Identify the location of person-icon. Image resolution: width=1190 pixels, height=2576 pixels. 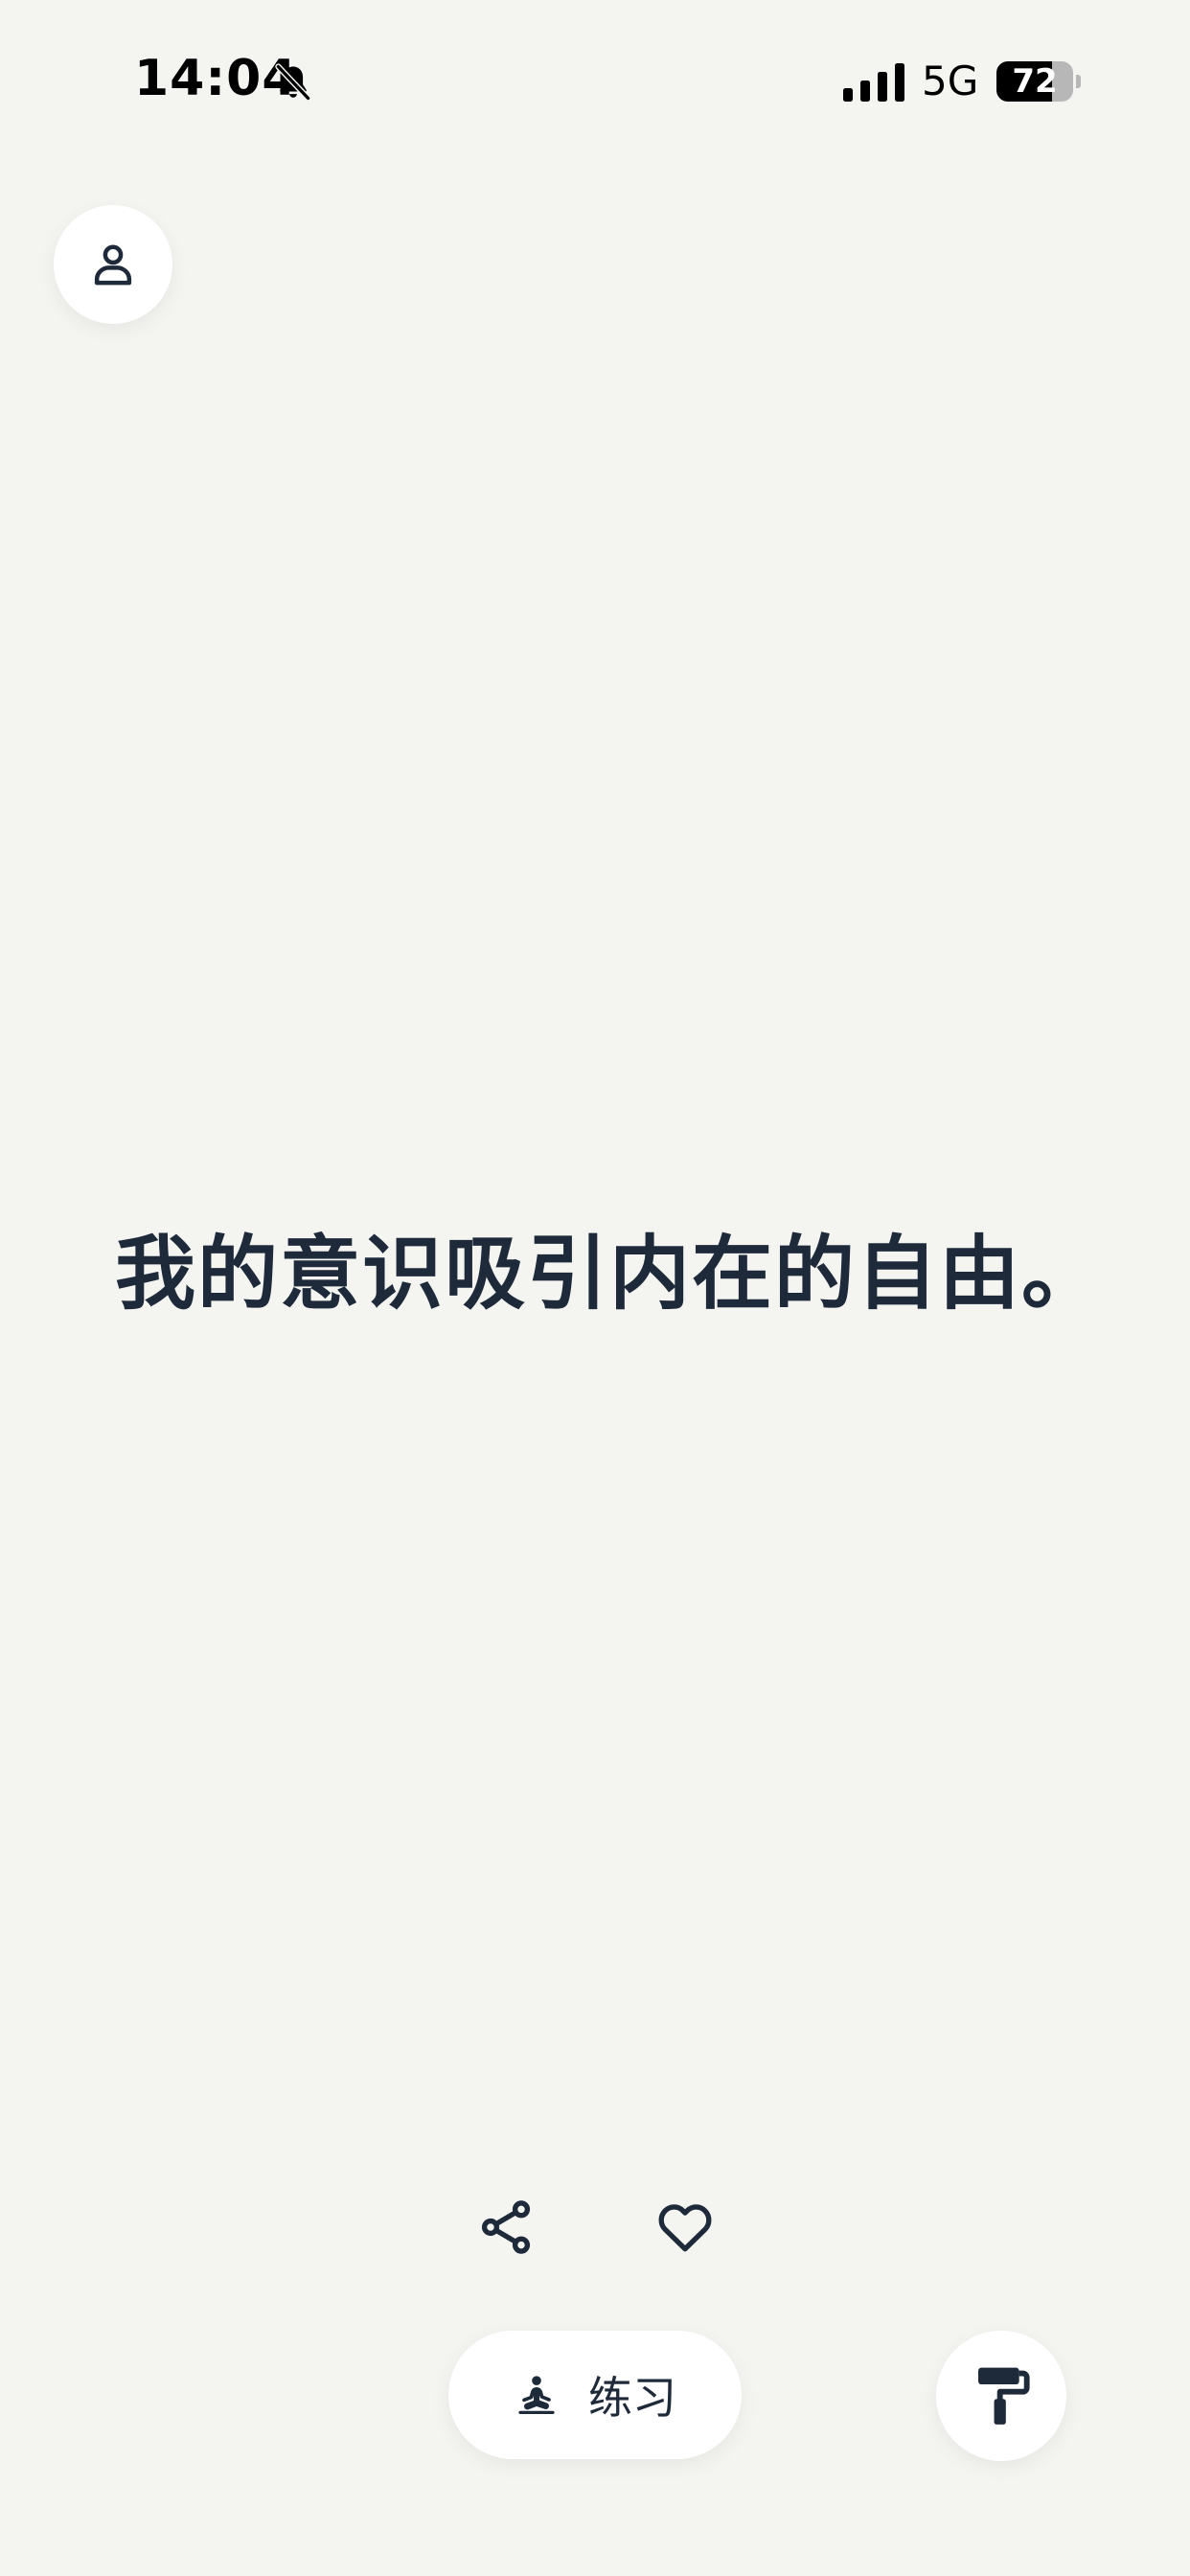
(113, 265).